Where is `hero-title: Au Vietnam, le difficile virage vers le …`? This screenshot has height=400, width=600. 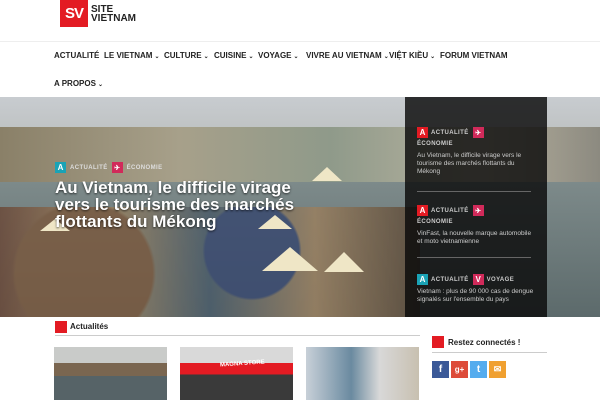 hero-title: Au Vietnam, le difficile virage vers le … is located at coordinates (177, 204).